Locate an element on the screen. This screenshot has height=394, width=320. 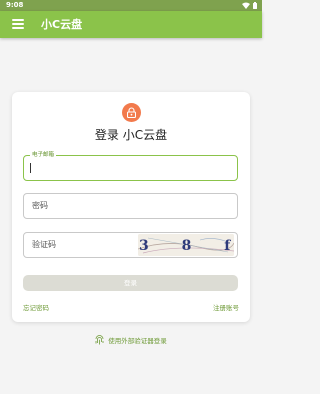
email-field: 电子邮箱 is located at coordinates (130, 166).